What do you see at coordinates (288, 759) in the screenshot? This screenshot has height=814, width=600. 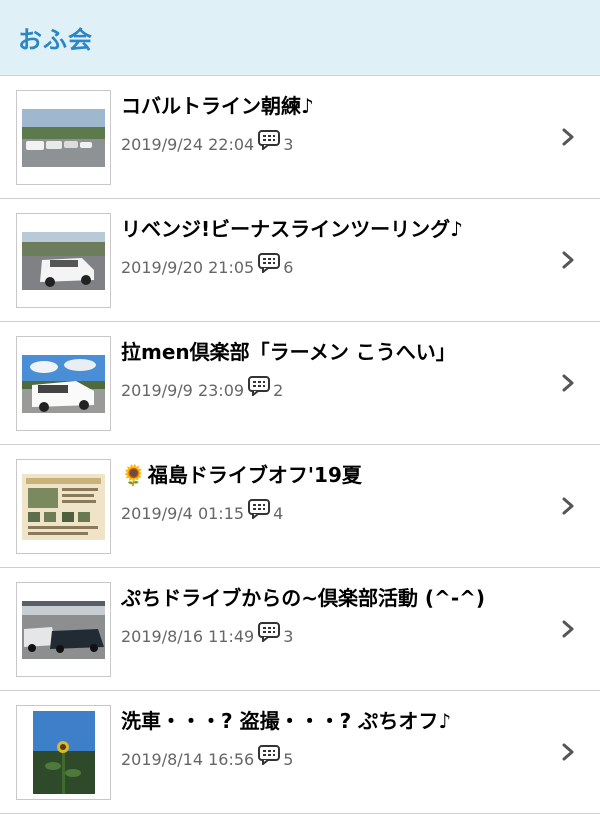 I see `comment-count: 5` at bounding box center [288, 759].